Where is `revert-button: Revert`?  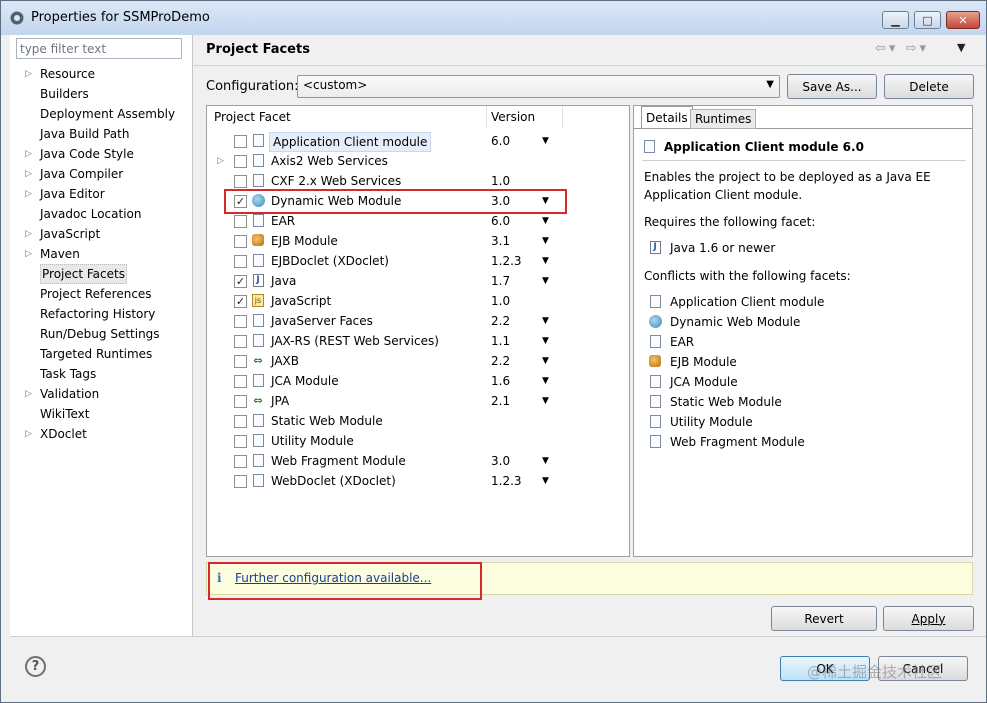 revert-button: Revert is located at coordinates (824, 618).